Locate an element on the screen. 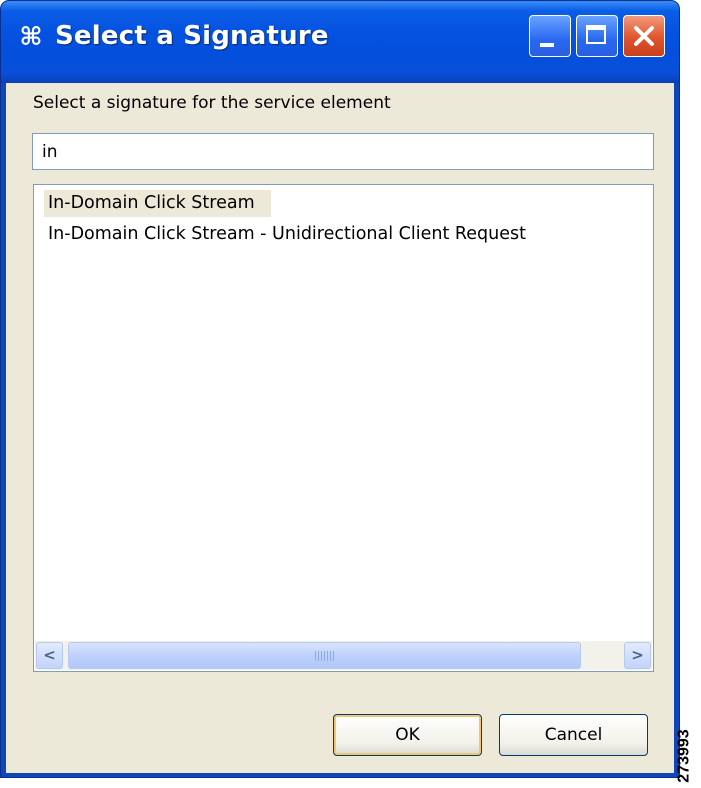 The image size is (701, 788). scroll-right-button: > is located at coordinates (637, 655).